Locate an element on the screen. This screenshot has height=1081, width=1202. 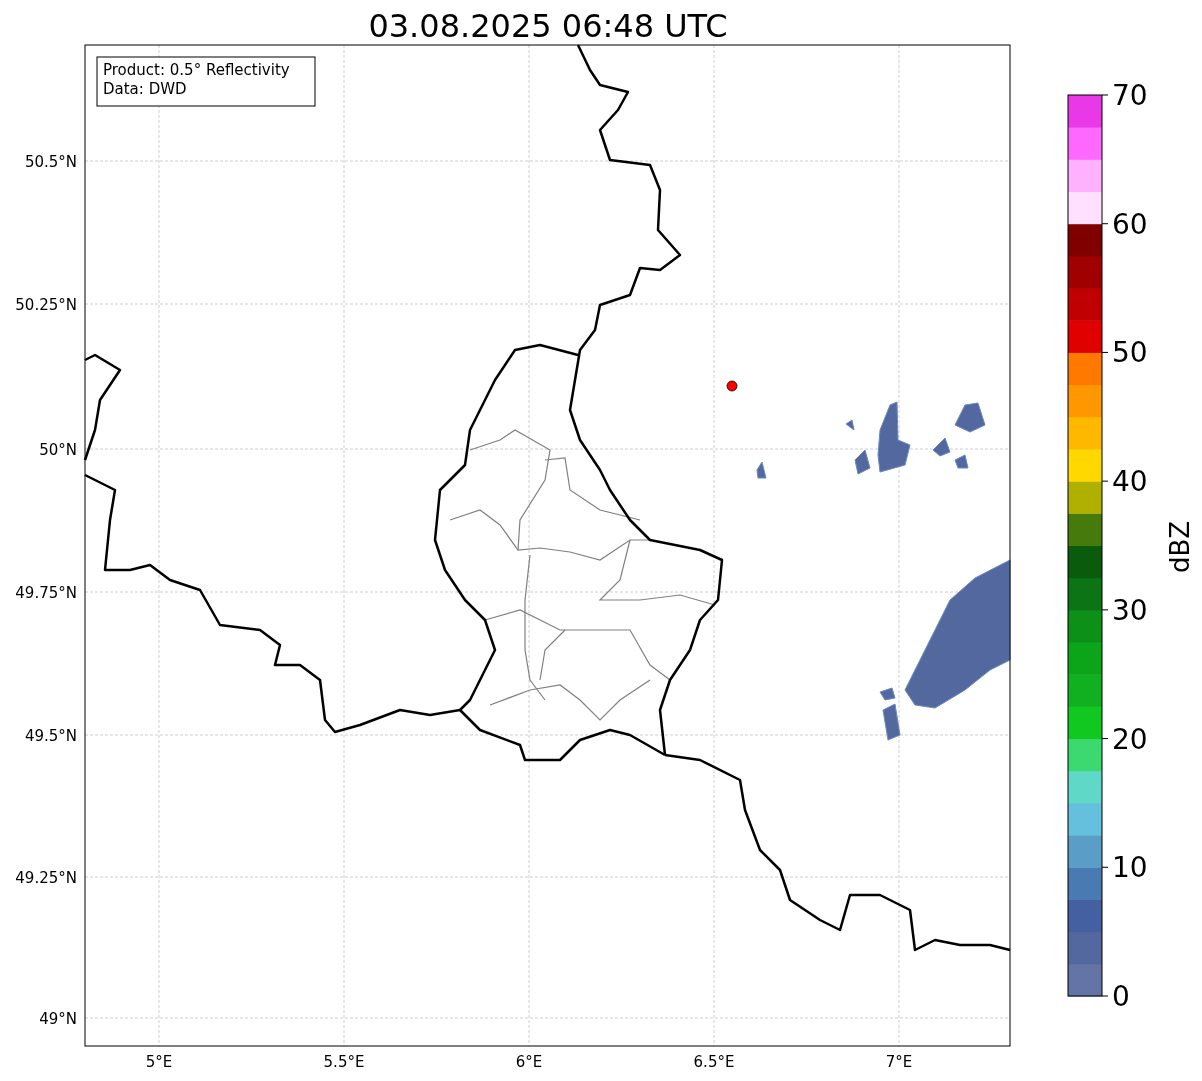
colorbar-tick-label: 0 is located at coordinates (1121, 996).